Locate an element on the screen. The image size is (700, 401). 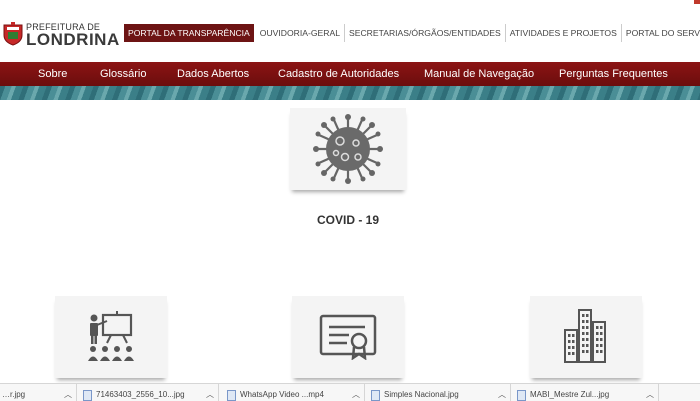
download-item: …r.jpg ︿ is located at coordinates (38, 392).